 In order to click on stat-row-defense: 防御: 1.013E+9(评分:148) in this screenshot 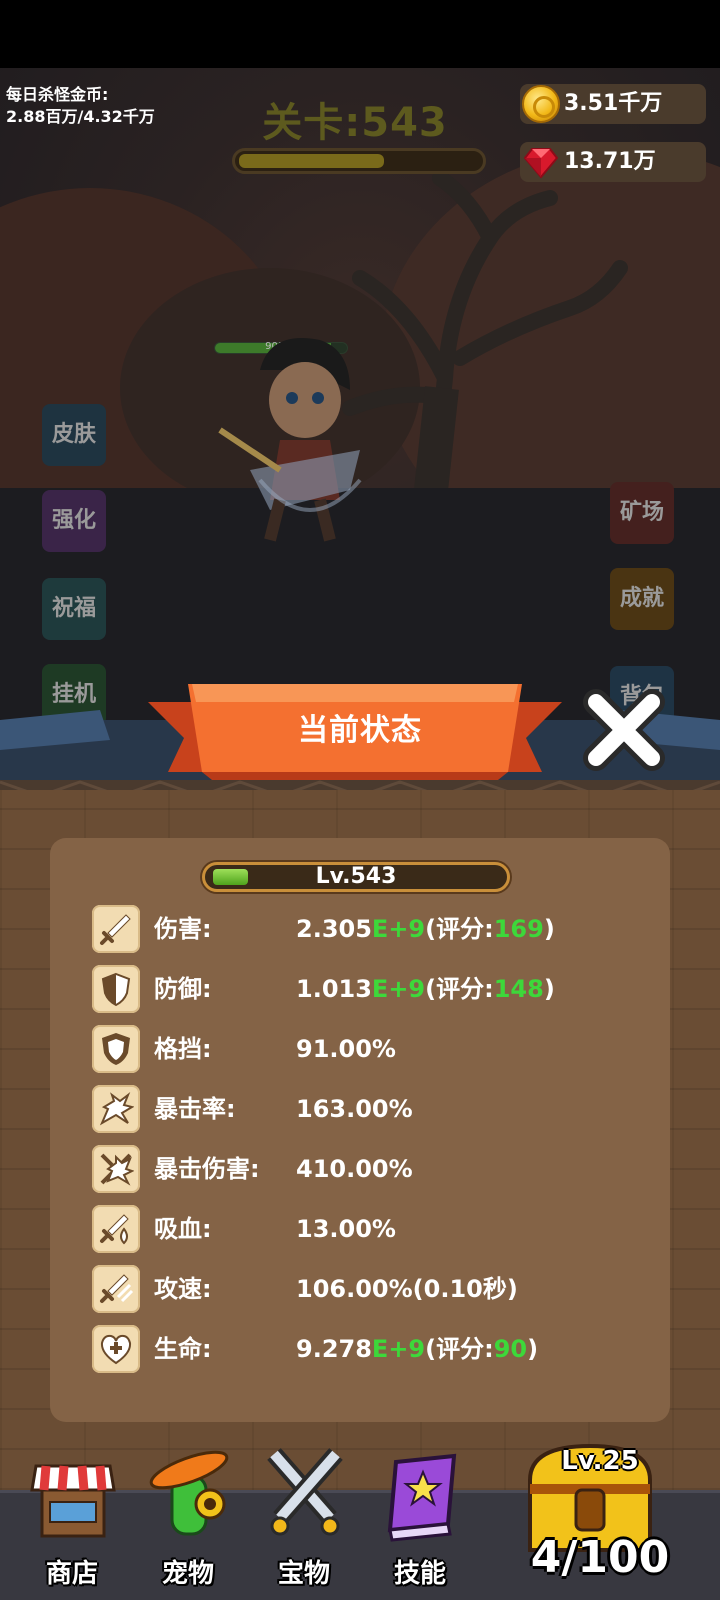, I will do `click(372, 989)`.